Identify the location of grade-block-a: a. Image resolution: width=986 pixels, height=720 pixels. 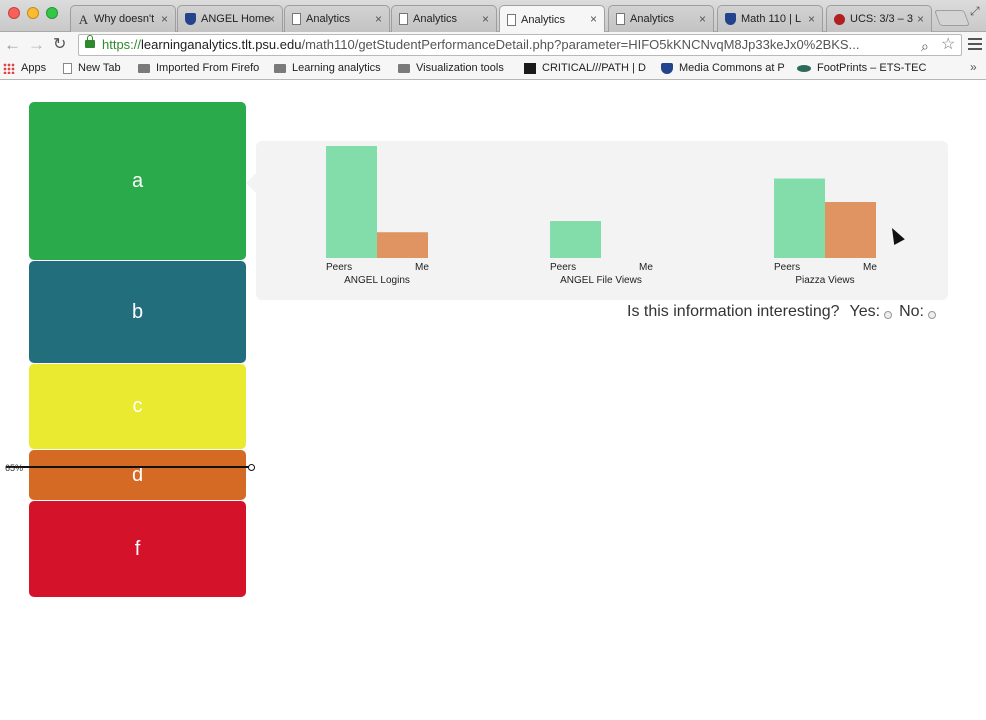
(137, 181).